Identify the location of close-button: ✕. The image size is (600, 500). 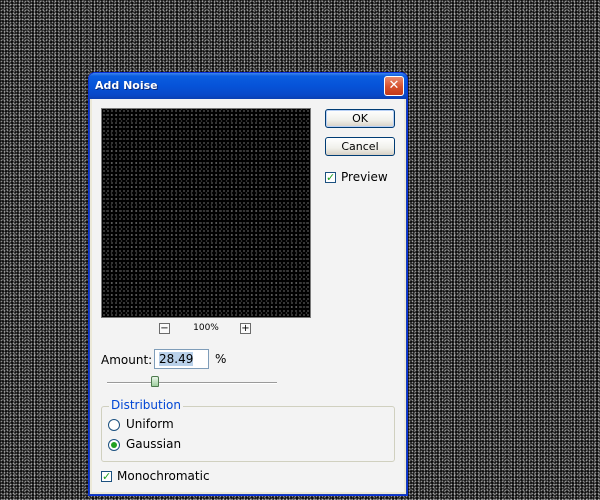
(394, 86).